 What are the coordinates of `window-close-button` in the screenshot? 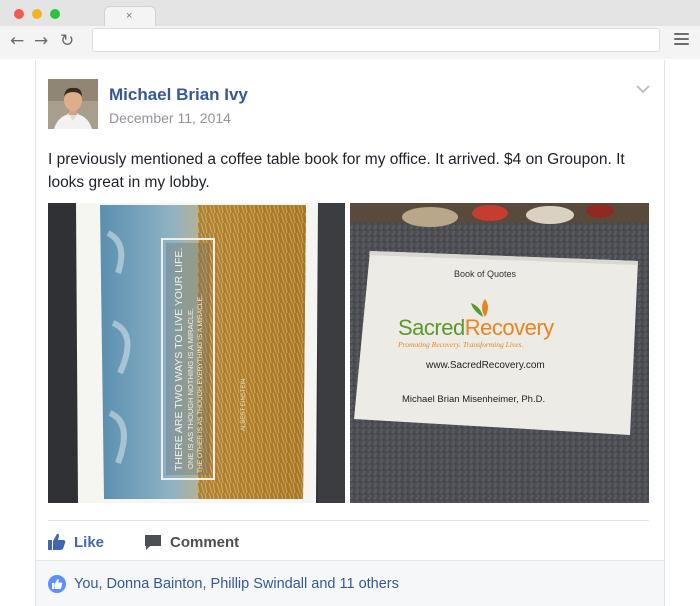 It's located at (19, 14).